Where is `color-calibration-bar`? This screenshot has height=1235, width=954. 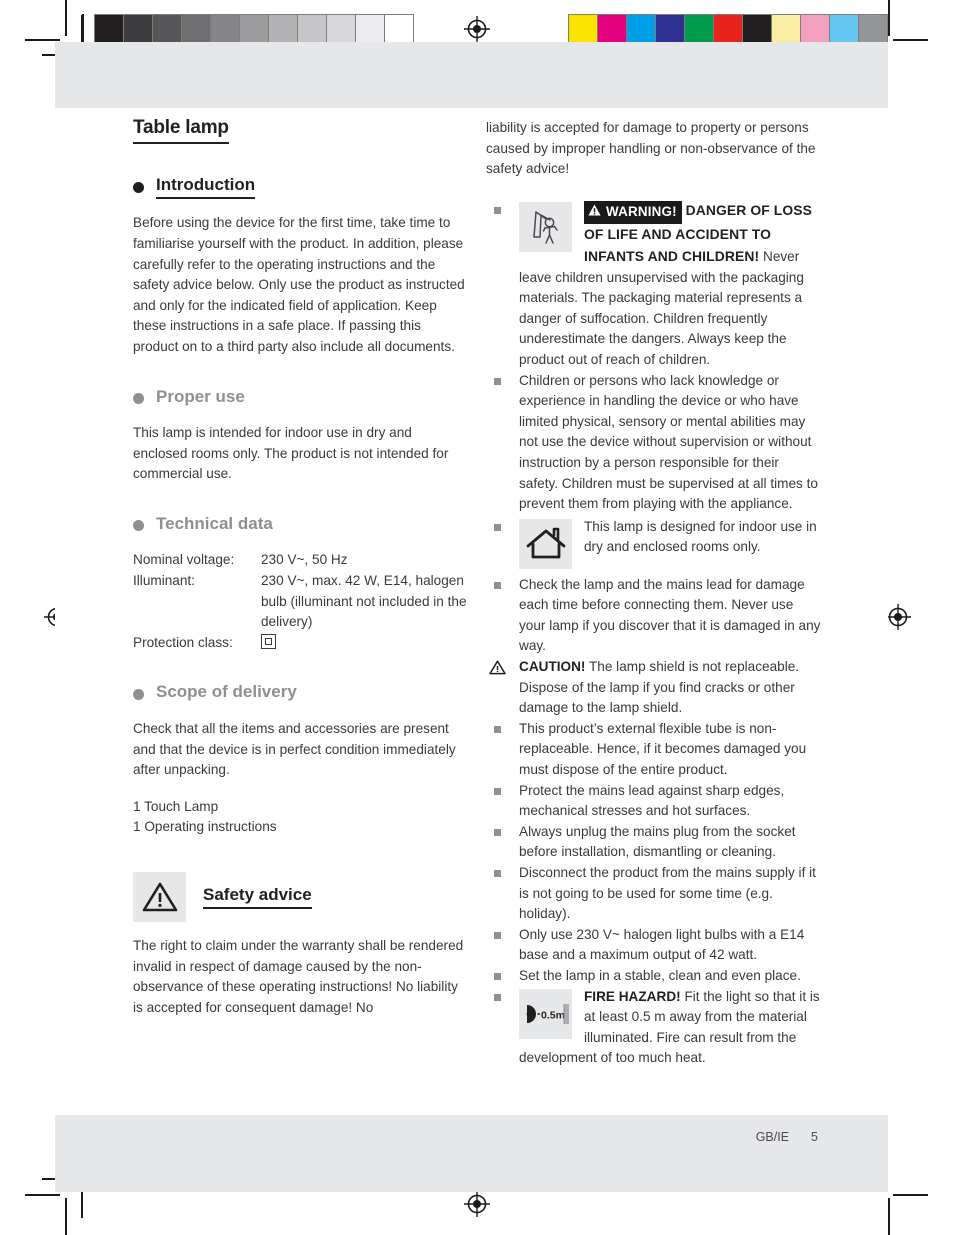
color-calibration-bar is located at coordinates (728, 29).